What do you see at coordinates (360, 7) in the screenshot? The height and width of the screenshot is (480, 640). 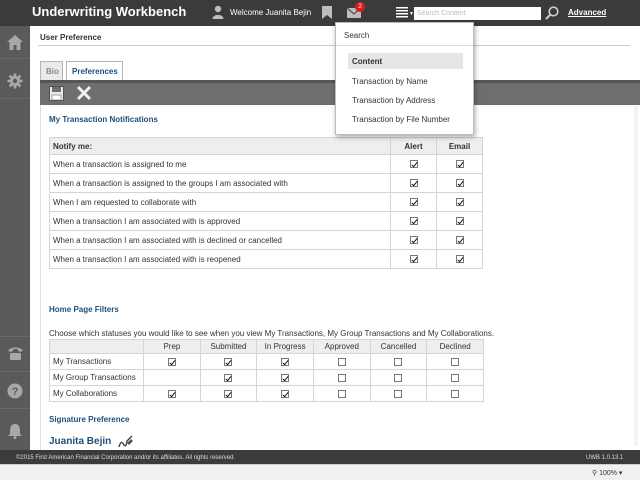 I see `mail-count-badge: 2` at bounding box center [360, 7].